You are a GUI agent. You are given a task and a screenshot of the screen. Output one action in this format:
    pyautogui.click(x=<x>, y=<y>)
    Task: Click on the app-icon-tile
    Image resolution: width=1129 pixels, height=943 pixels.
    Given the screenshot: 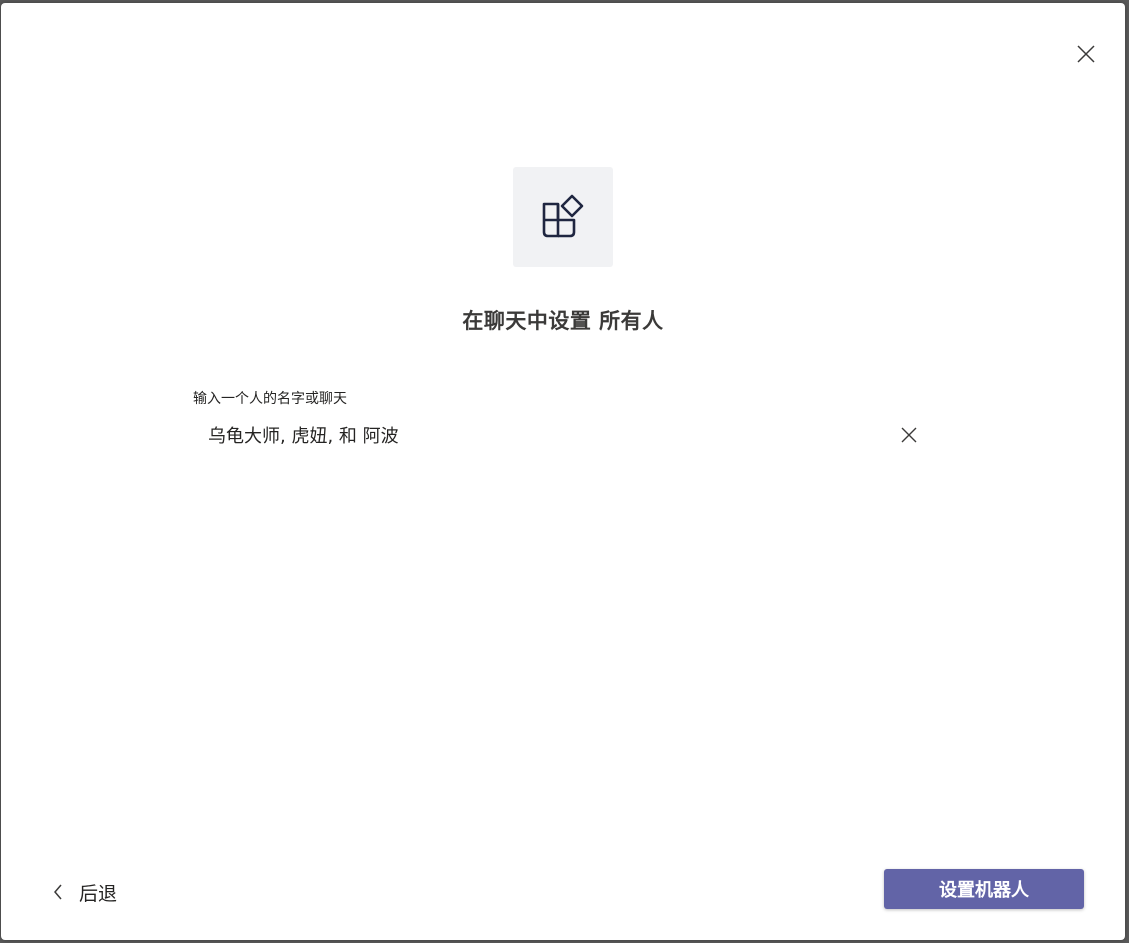 What is the action you would take?
    pyautogui.click(x=563, y=217)
    